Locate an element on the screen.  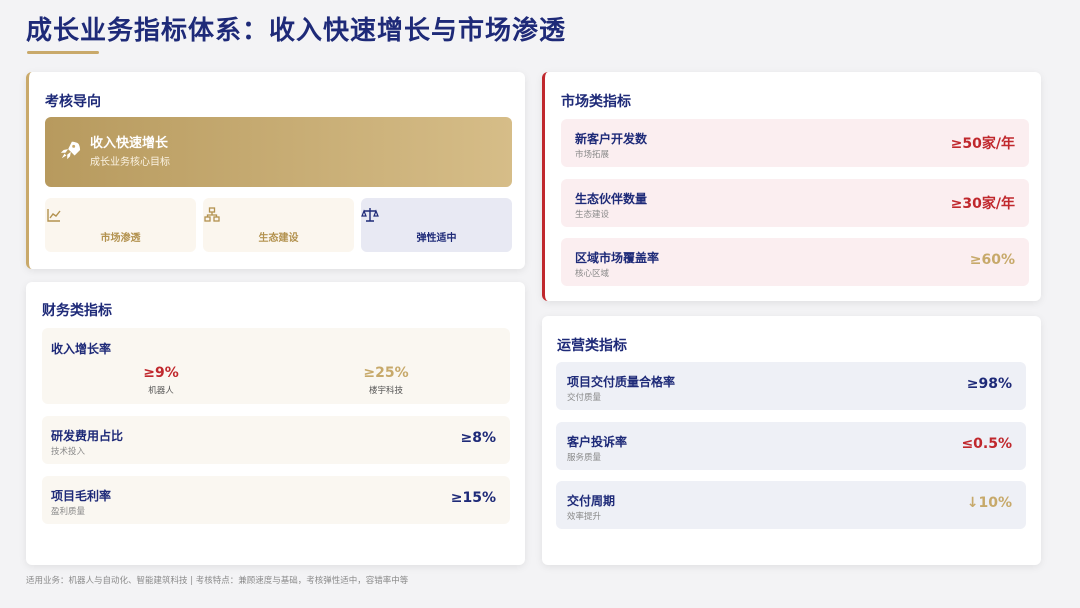
market-row: 新客户开发数 市场拓展 ≥50家/年 is located at coordinates (795, 143).